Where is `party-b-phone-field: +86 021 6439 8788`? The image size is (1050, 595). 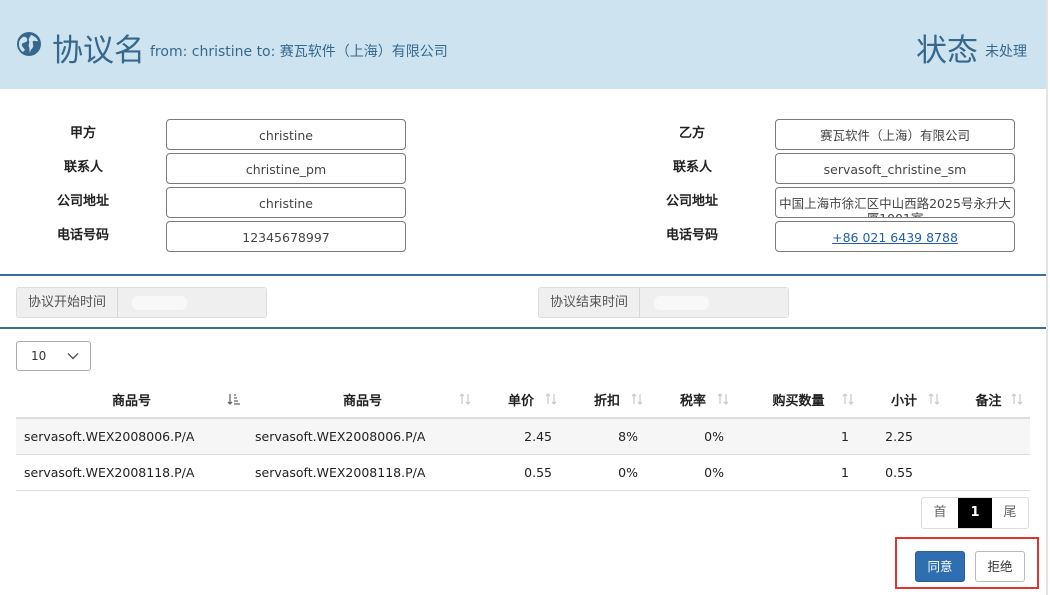 party-b-phone-field: +86 021 6439 8788 is located at coordinates (895, 236).